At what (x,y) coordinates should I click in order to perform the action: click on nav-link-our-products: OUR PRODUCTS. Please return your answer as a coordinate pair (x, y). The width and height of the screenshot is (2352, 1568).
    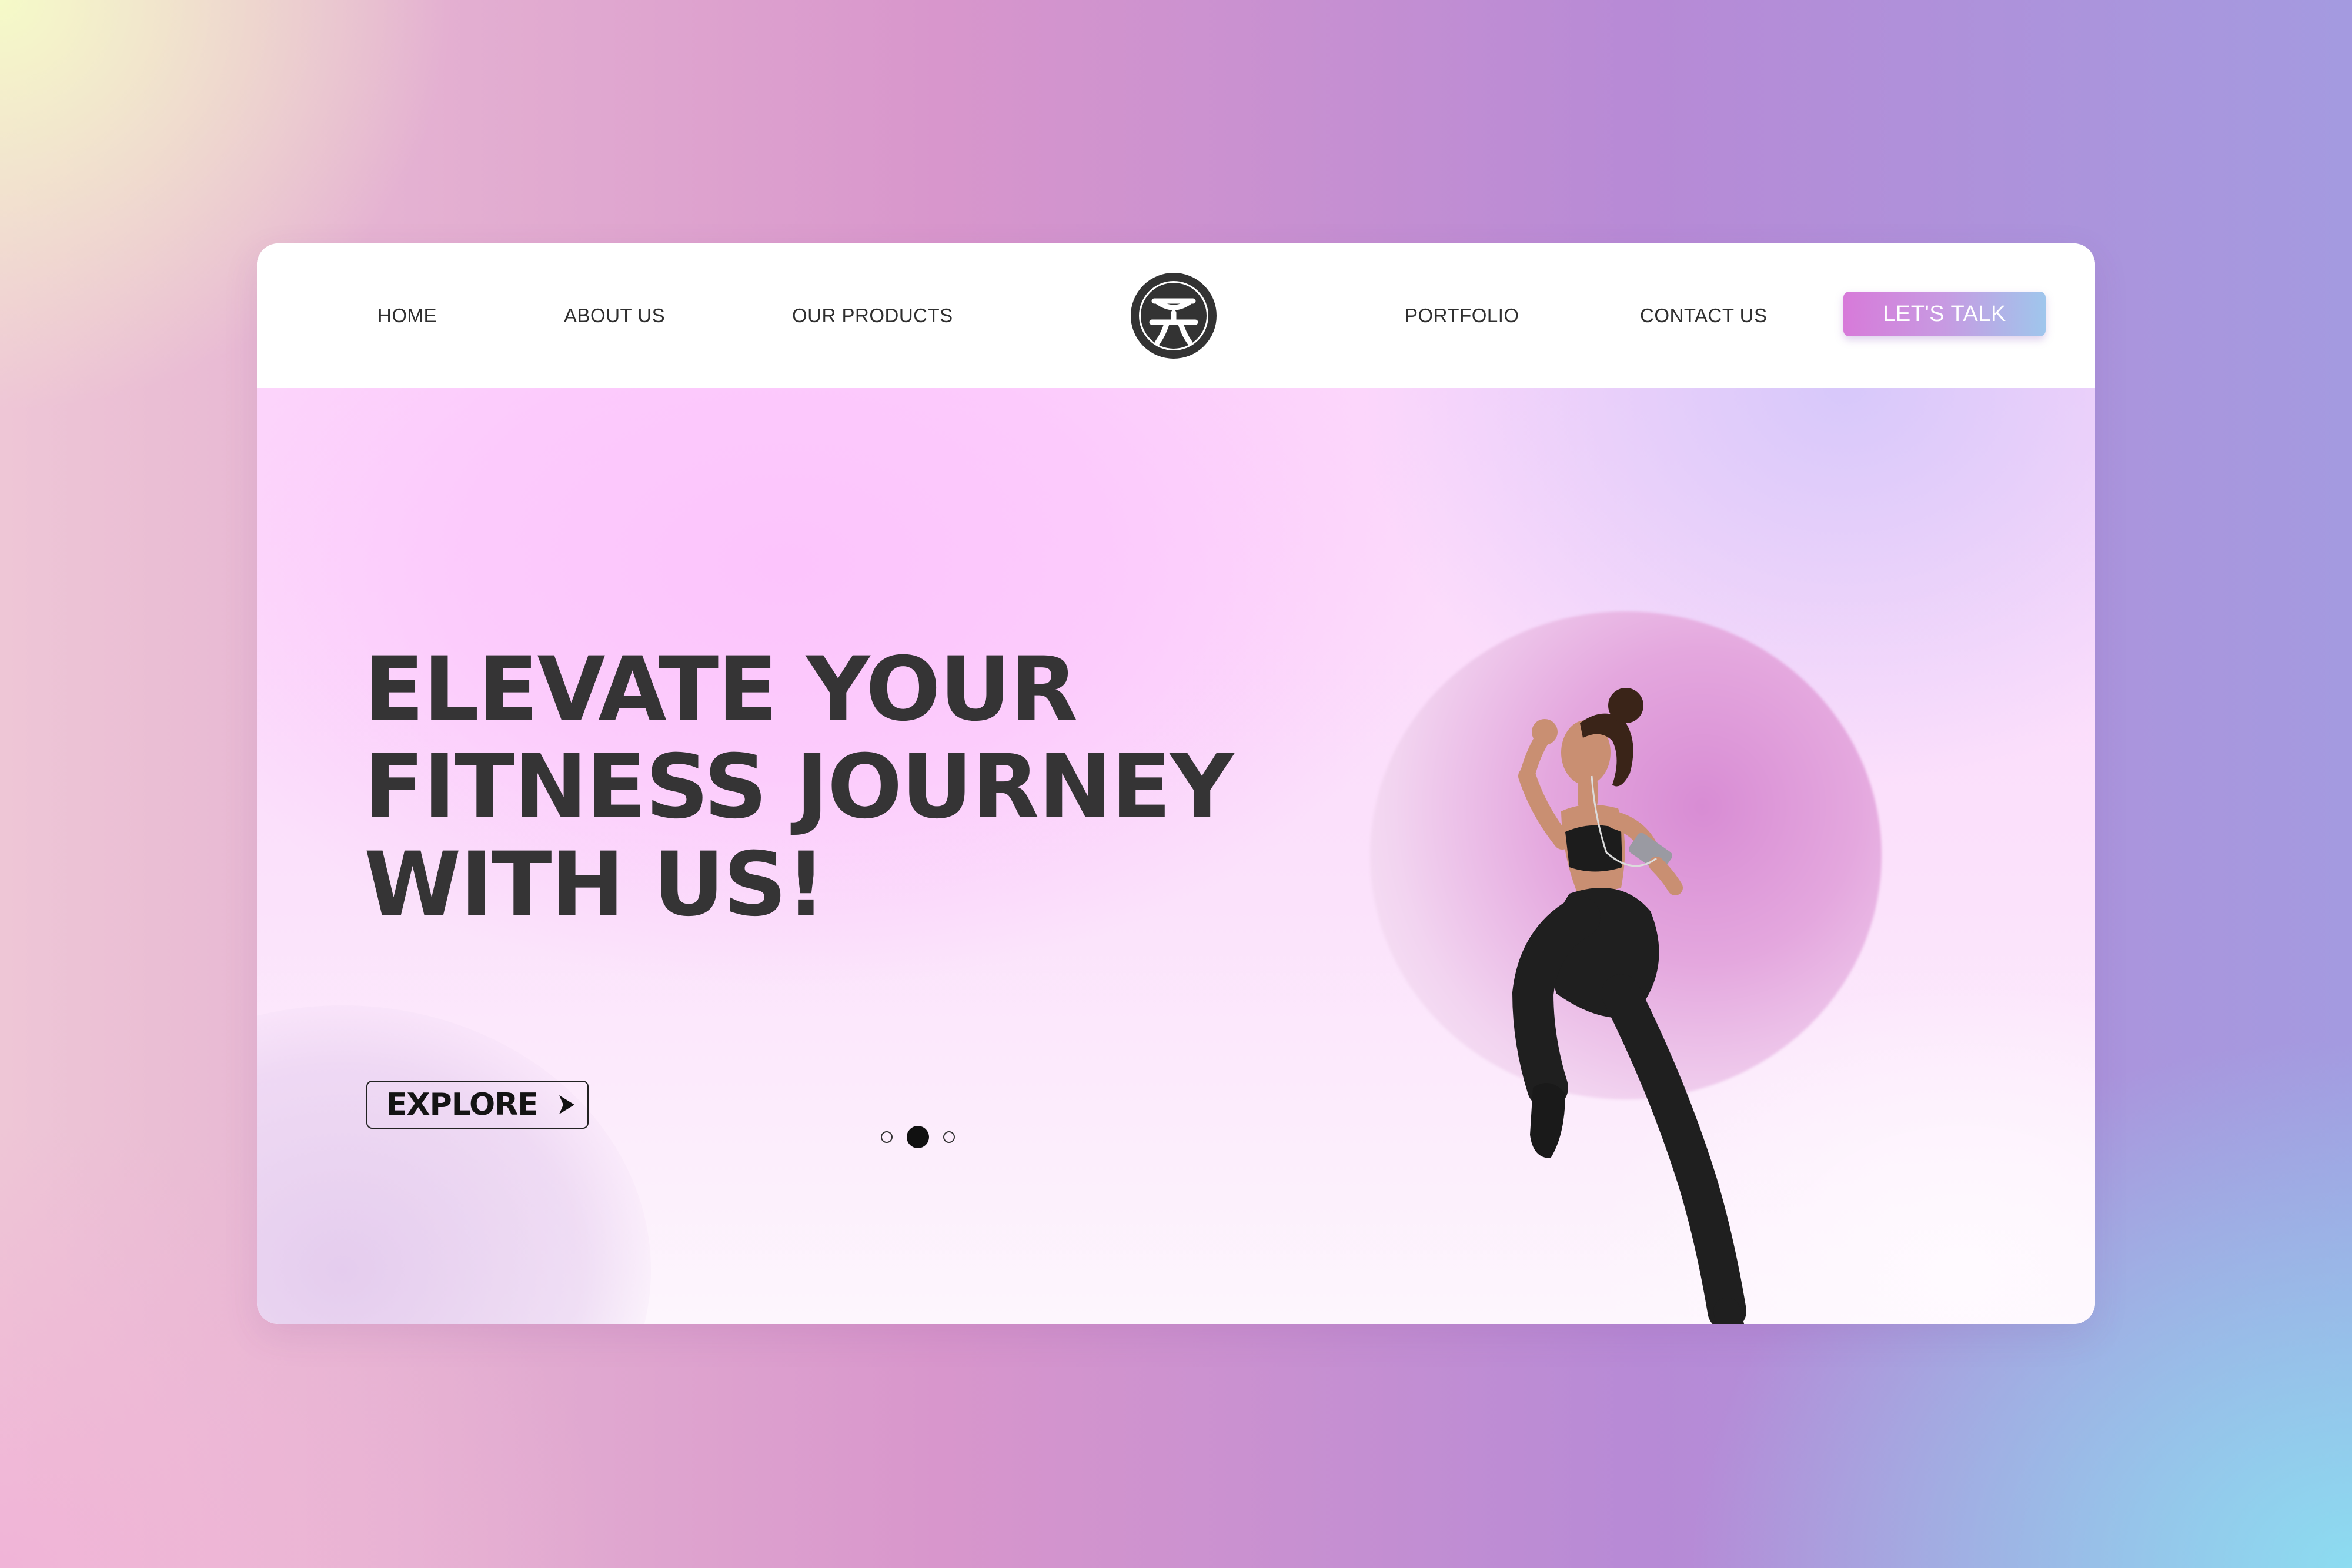
    Looking at the image, I should click on (872, 315).